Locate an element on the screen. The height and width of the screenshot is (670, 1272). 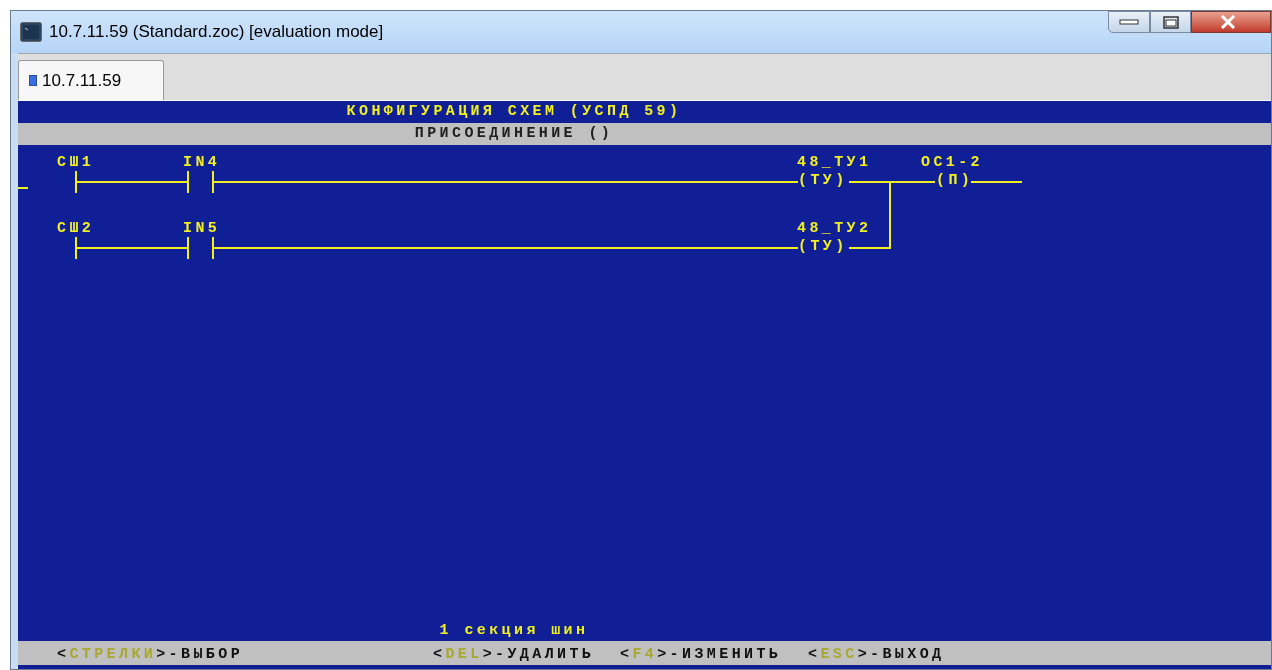
coil-label: 48_ТУ2 is located at coordinates (834, 229).